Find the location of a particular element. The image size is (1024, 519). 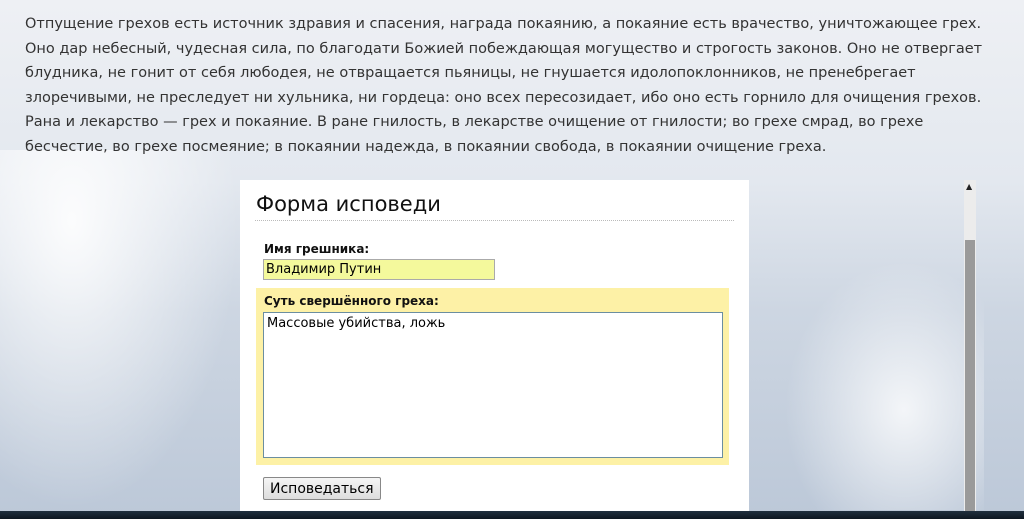

background-cloud is located at coordinates (884, 385).